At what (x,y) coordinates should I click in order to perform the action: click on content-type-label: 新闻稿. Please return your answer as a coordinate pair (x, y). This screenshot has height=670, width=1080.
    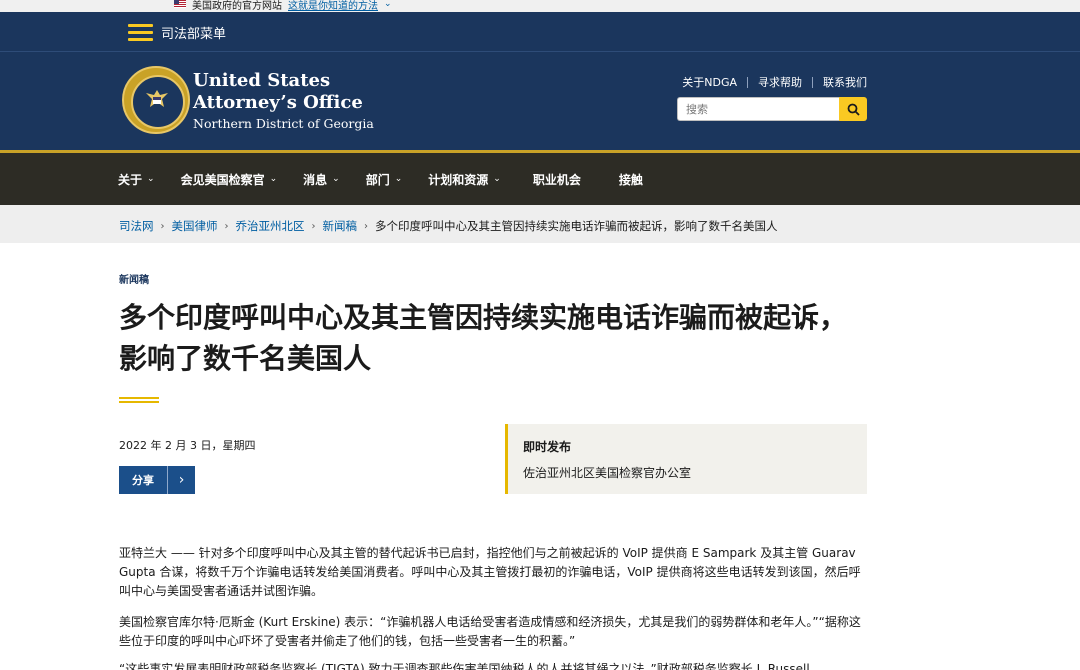
    Looking at the image, I should click on (134, 280).